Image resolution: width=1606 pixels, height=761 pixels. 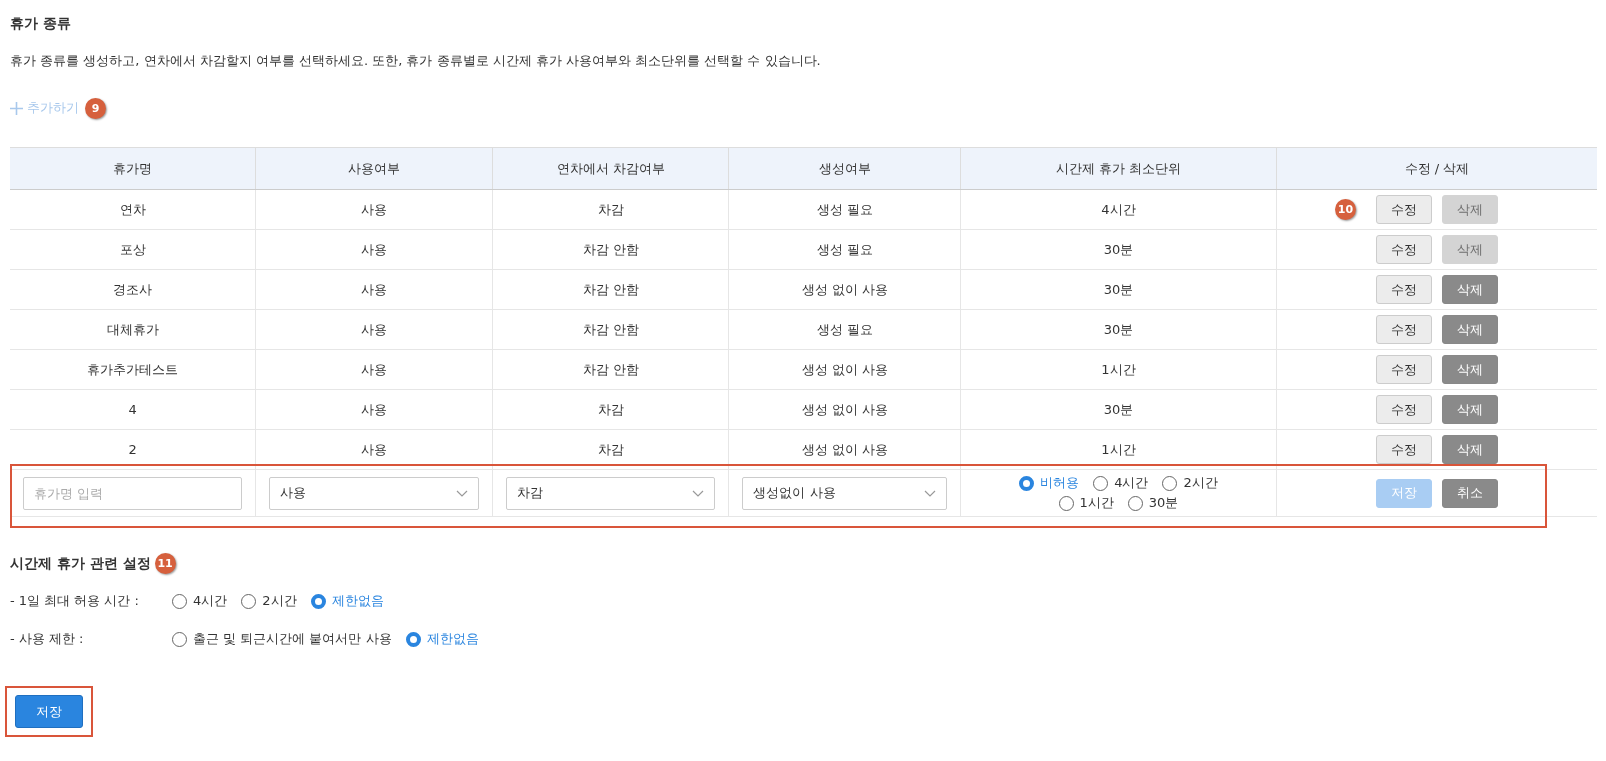 I want to click on section-title: 휴가 종류, so click(x=41, y=23).